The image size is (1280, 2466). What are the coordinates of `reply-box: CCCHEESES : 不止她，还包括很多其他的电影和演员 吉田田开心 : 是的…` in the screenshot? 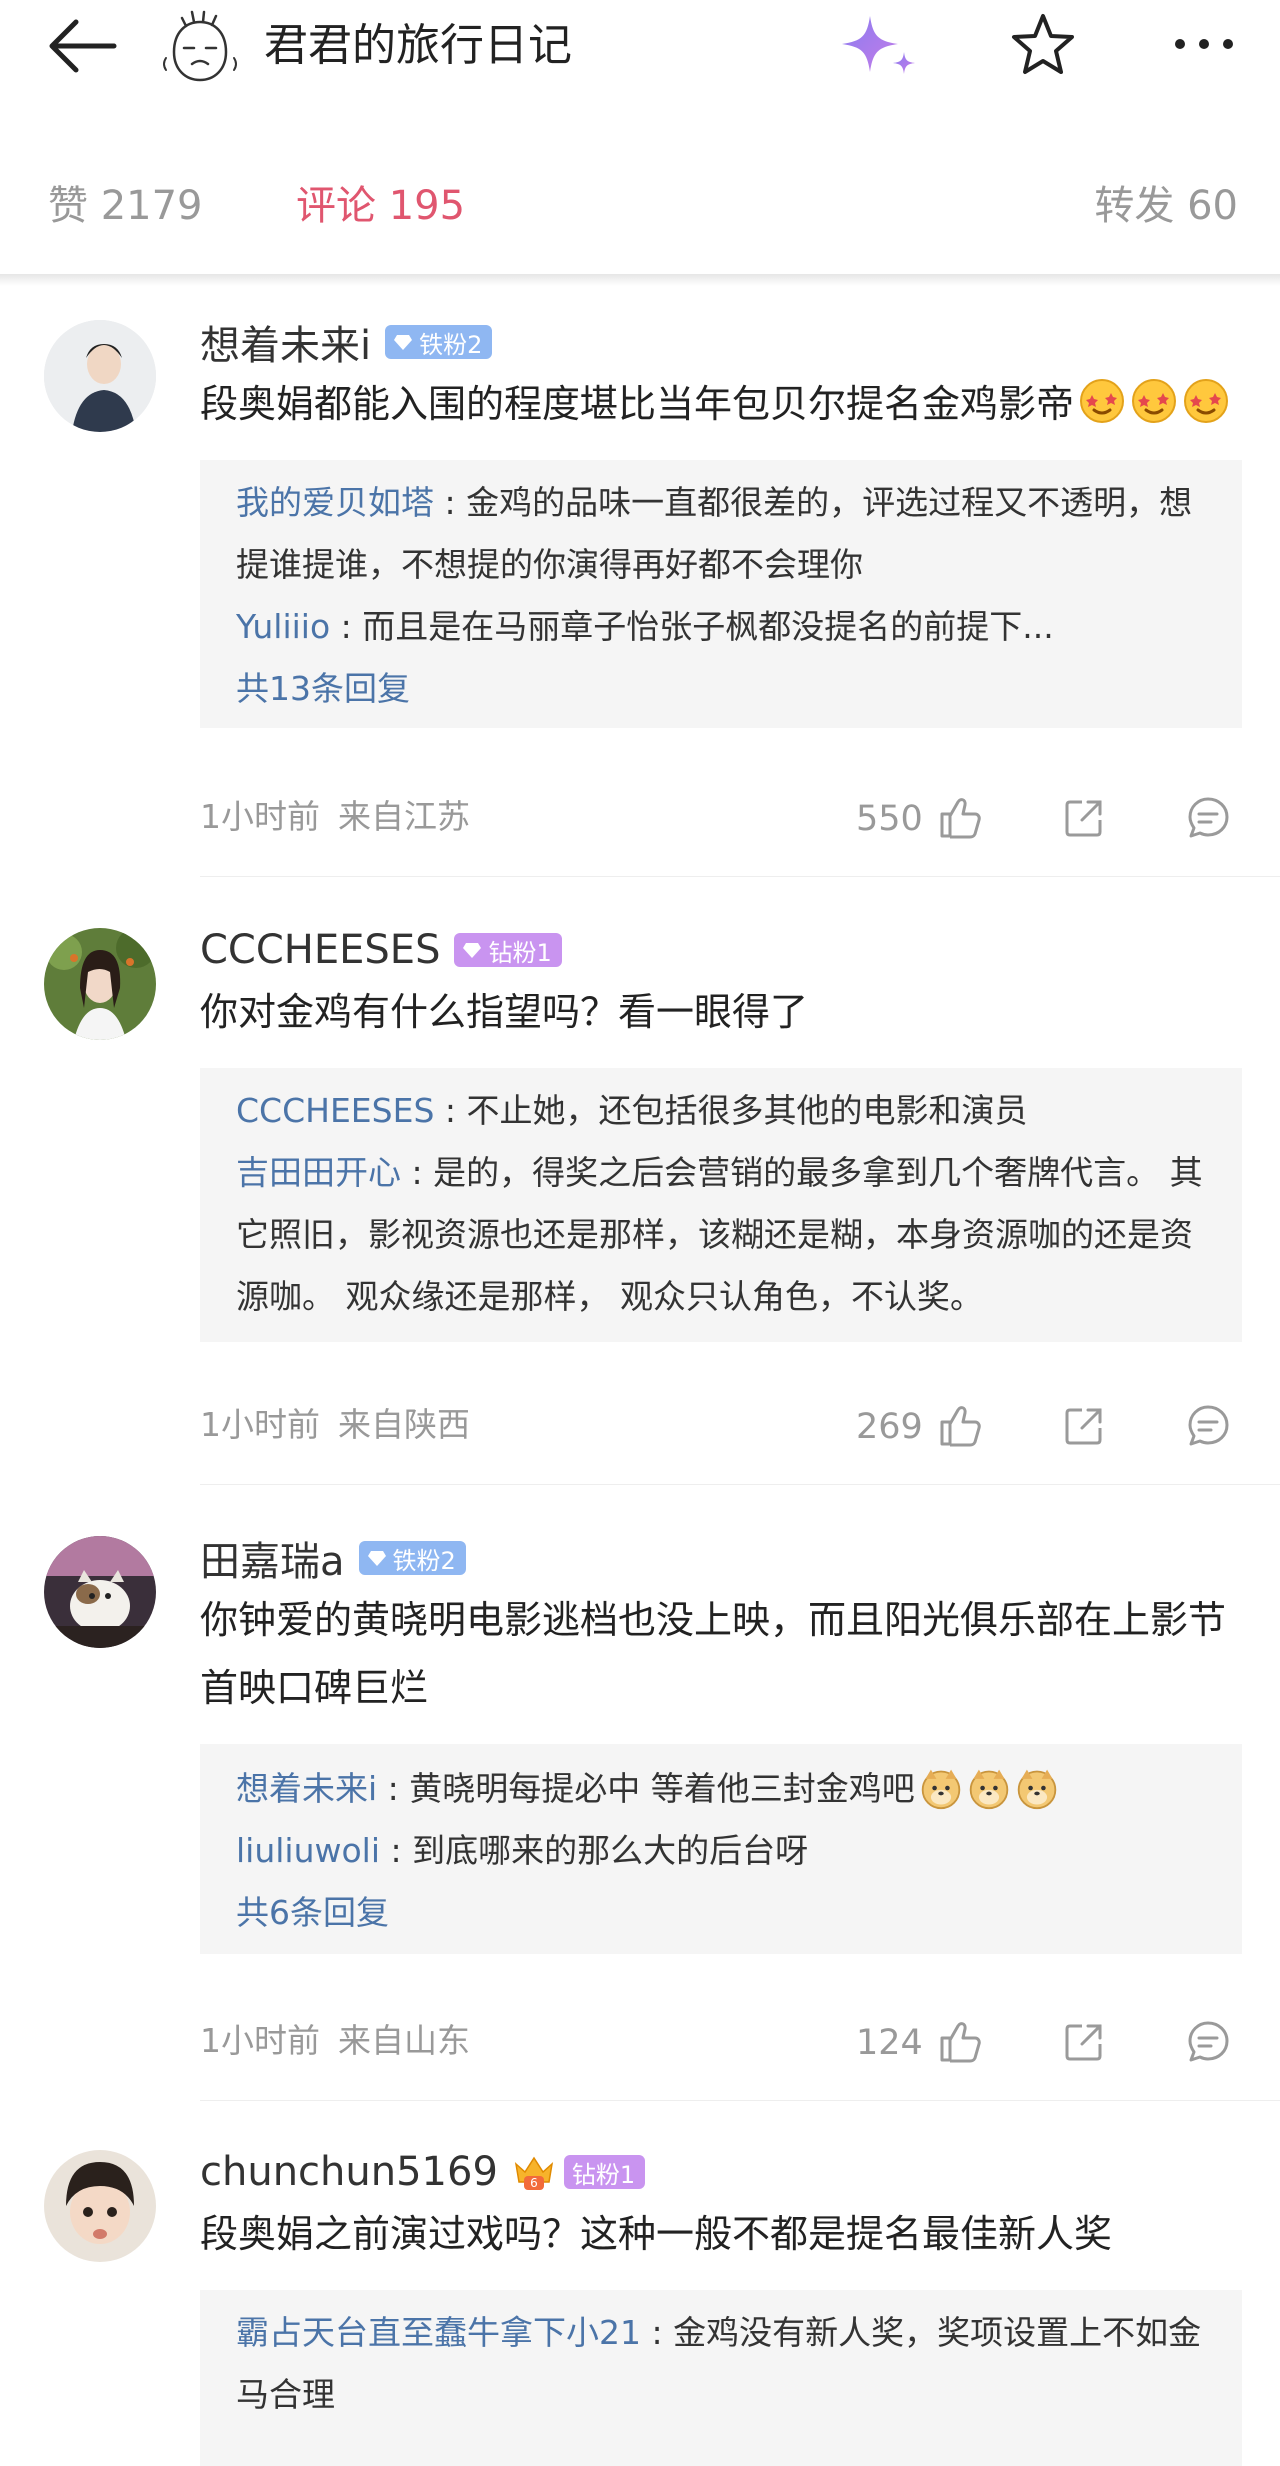 It's located at (721, 1205).